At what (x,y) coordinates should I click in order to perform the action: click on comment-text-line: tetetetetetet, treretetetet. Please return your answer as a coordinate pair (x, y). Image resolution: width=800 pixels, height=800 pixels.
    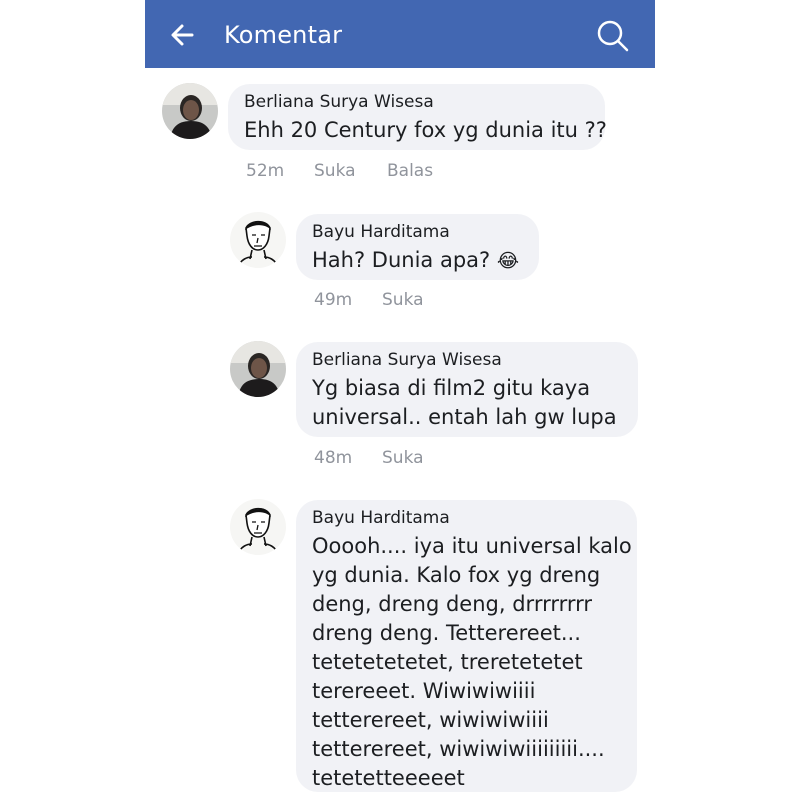
    Looking at the image, I should click on (447, 662).